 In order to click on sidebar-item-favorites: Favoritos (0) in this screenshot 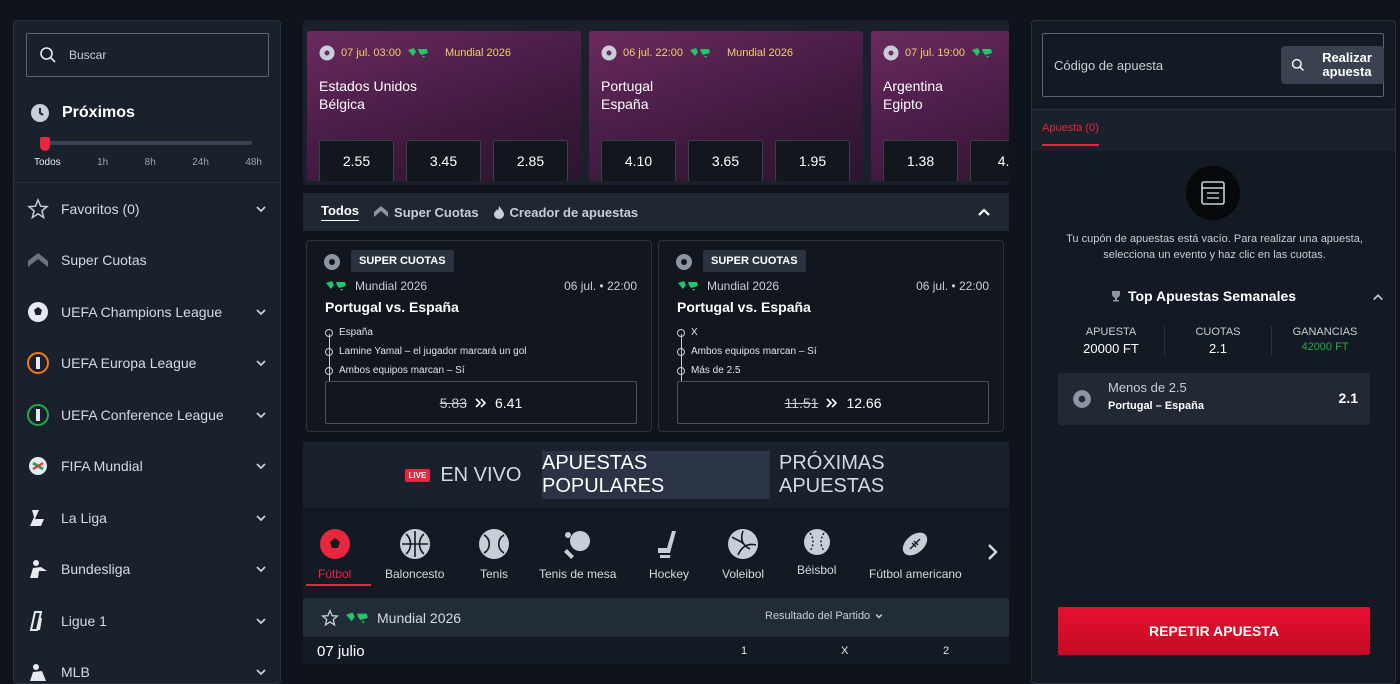, I will do `click(147, 209)`.